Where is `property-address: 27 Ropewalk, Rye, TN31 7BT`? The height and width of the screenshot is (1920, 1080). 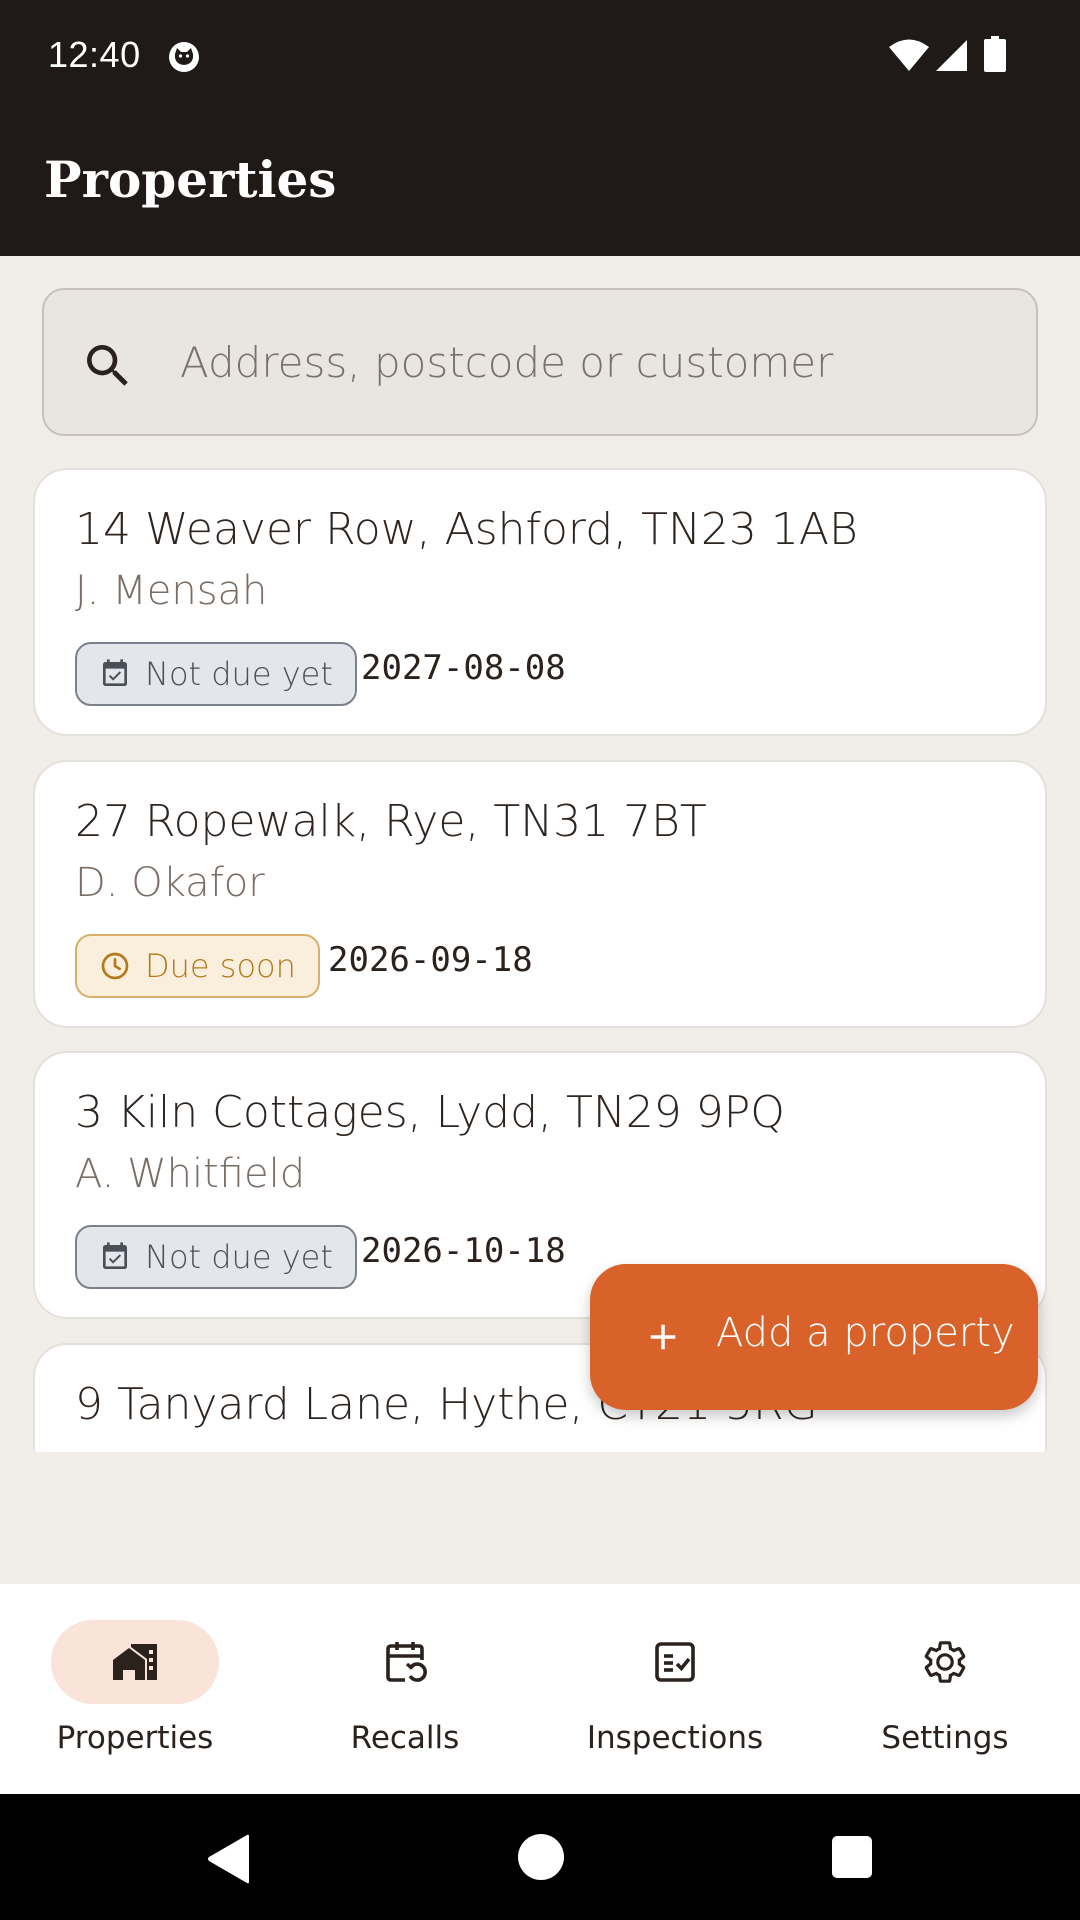
property-address: 27 Ropewalk, Rye, TN31 7BT is located at coordinates (391, 821).